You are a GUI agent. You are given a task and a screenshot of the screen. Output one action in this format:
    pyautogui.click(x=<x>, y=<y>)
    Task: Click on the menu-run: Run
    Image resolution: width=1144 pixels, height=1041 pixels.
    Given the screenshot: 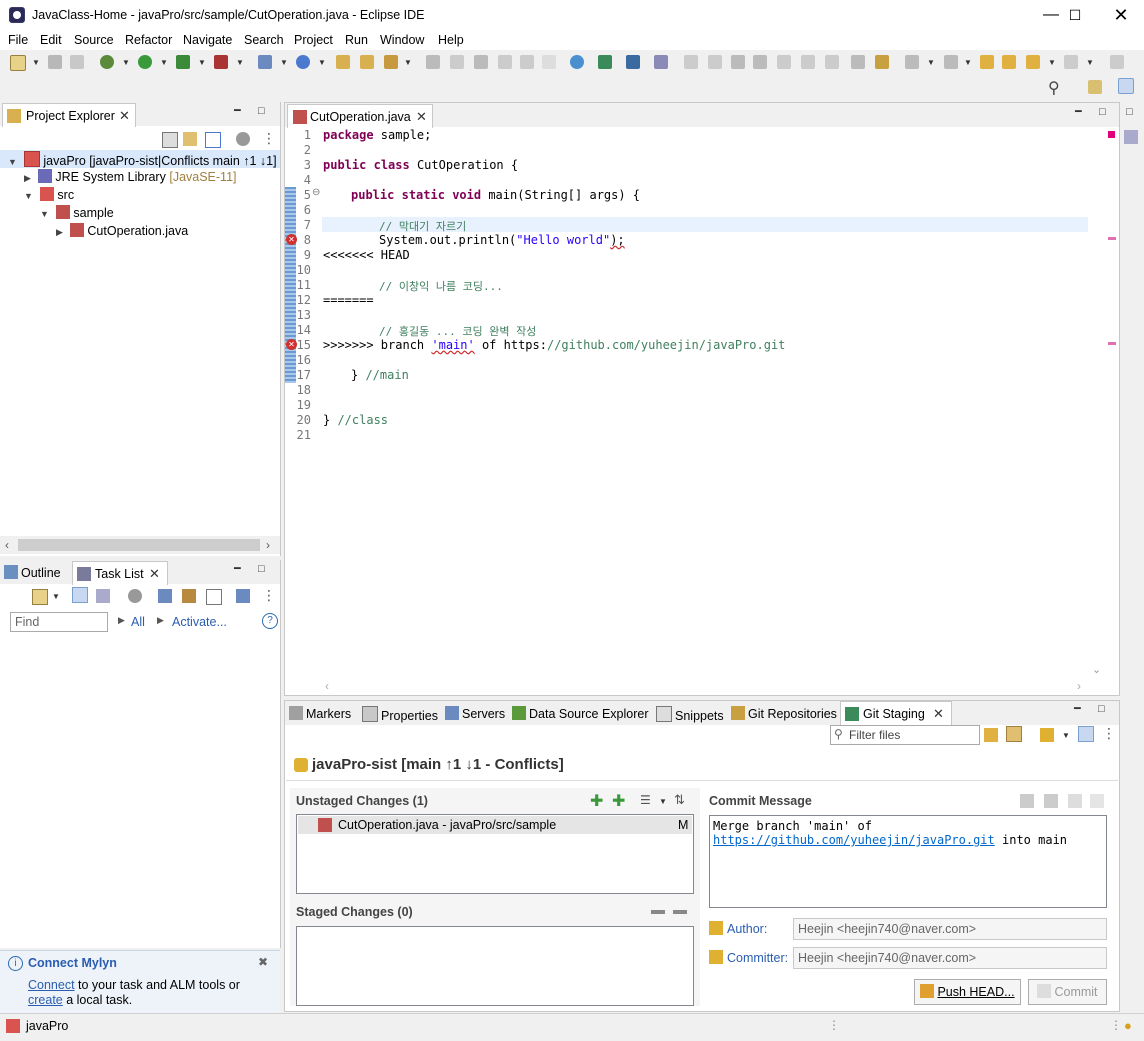 What is the action you would take?
    pyautogui.click(x=356, y=40)
    